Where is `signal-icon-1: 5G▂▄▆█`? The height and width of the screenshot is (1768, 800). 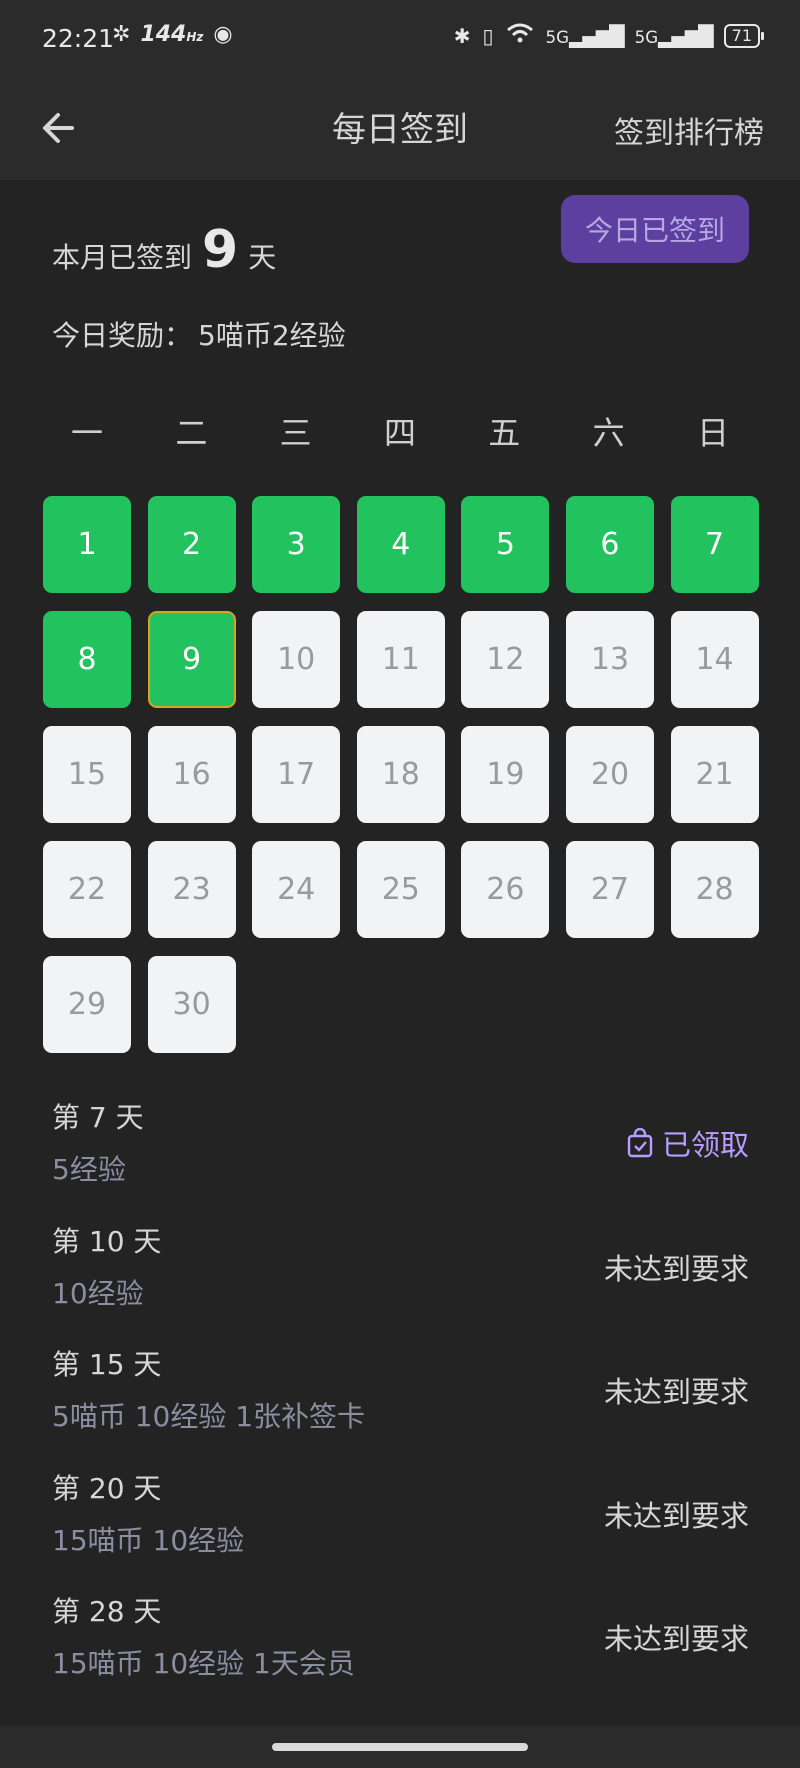
signal-icon-1: 5G▂▄▆█ is located at coordinates (585, 35).